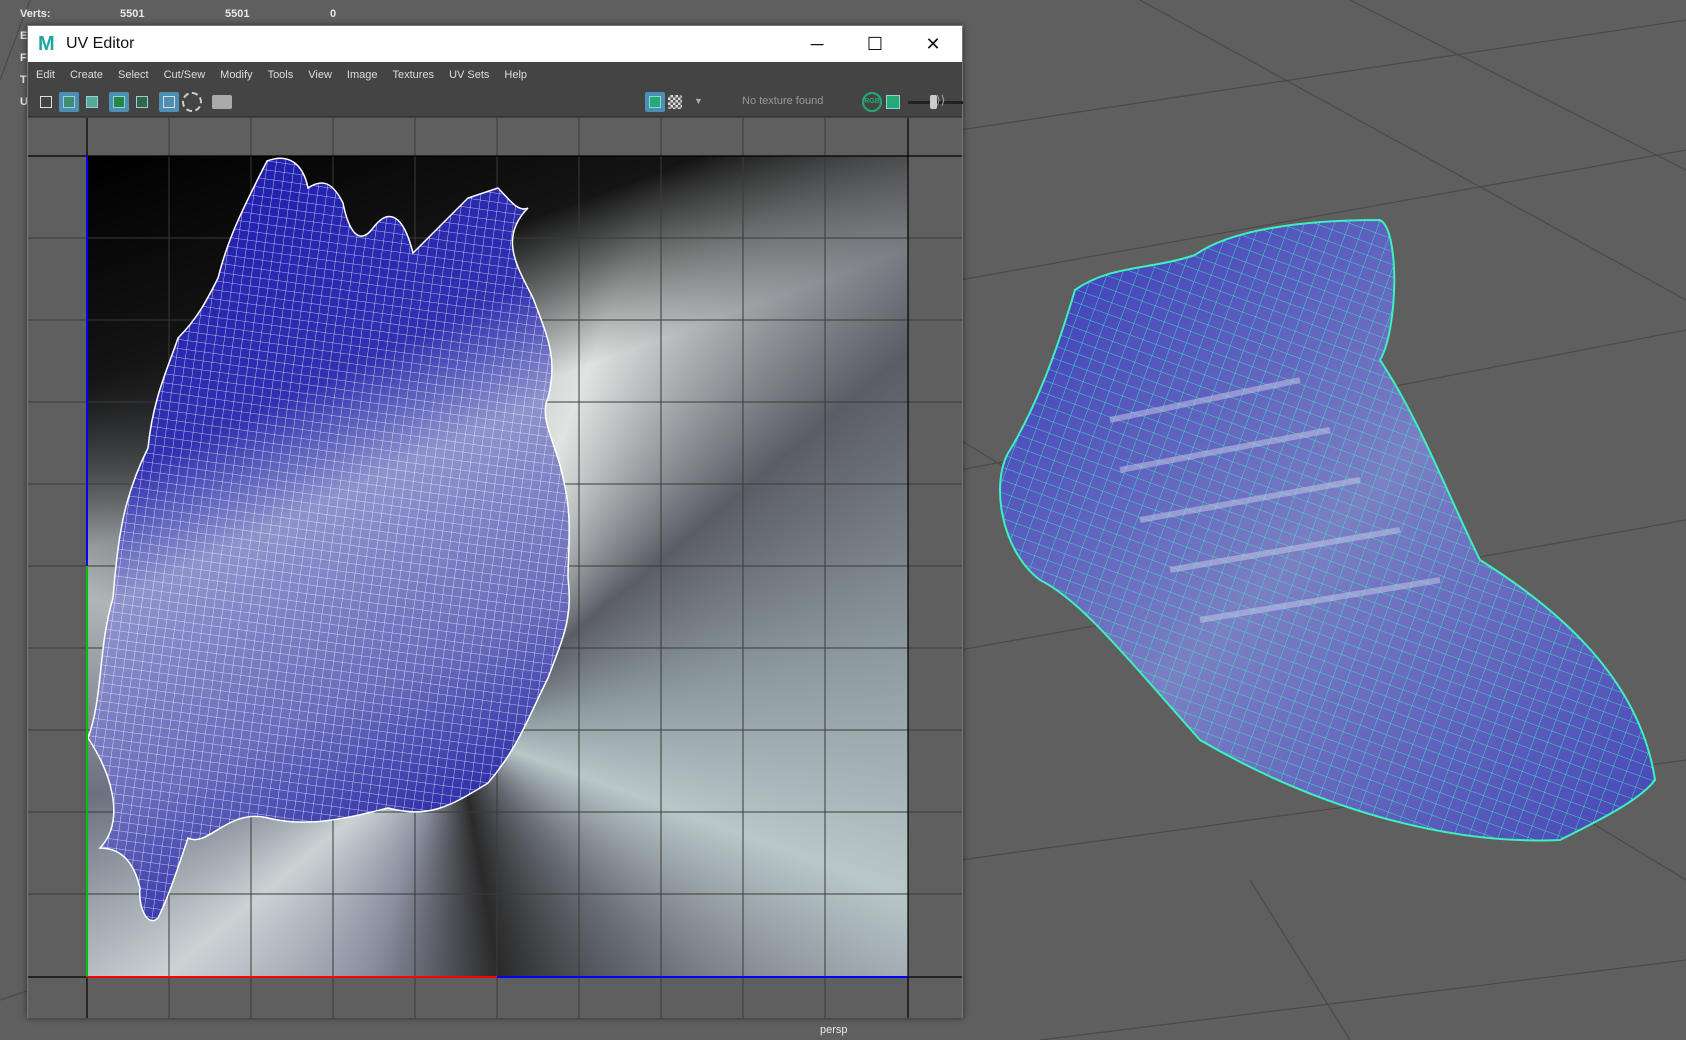 This screenshot has height=1040, width=1686. Describe the element at coordinates (133, 75) in the screenshot. I see `menu-select: Select` at that location.